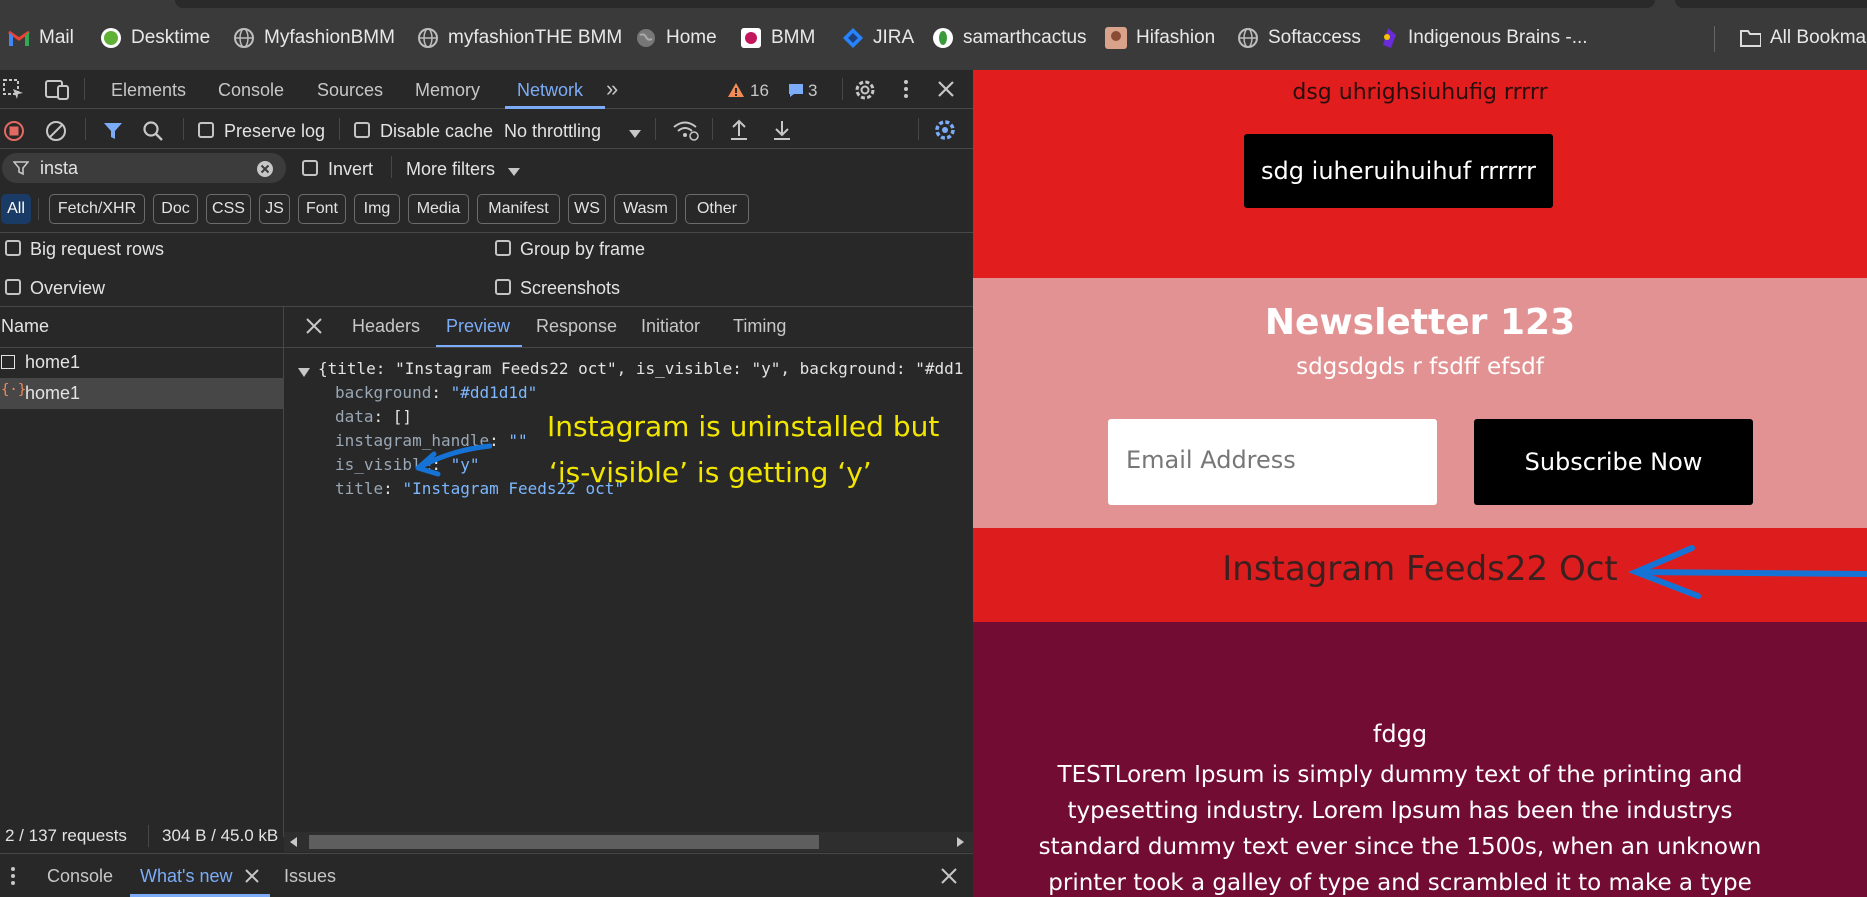 The image size is (1867, 897). Describe the element at coordinates (16, 209) in the screenshot. I see `chip-all: All` at that location.